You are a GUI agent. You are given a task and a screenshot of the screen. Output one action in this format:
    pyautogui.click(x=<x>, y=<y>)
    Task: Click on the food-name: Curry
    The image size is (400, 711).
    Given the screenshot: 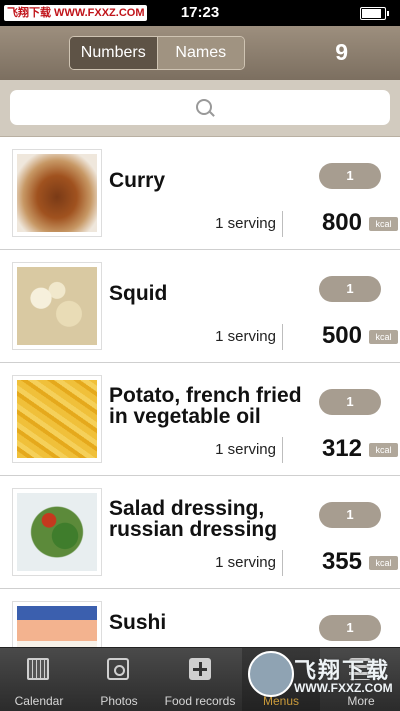 What is the action you would take?
    pyautogui.click(x=137, y=180)
    